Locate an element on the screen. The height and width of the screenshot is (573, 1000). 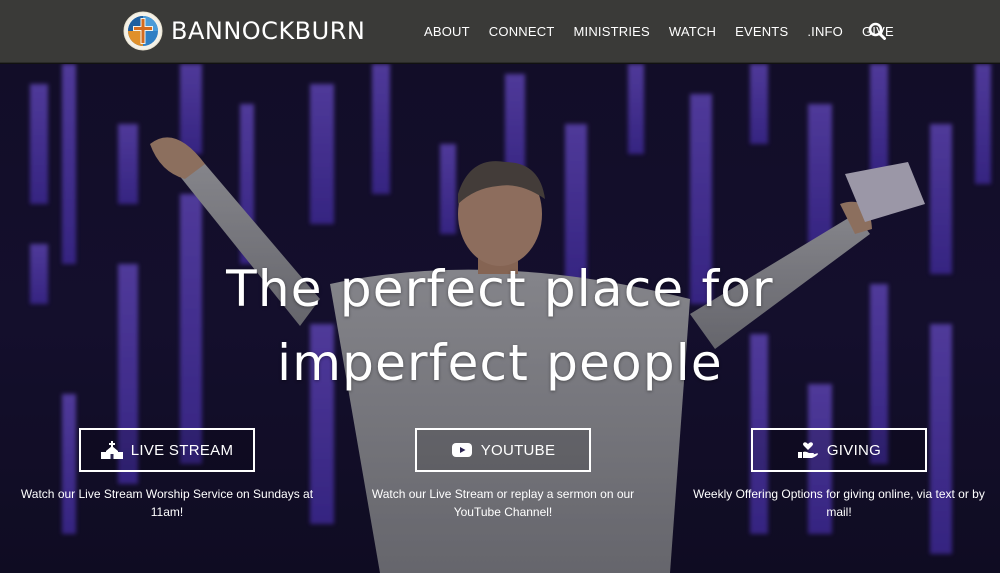
headline-line-1: The perfect place for is located at coordinates (500, 289).